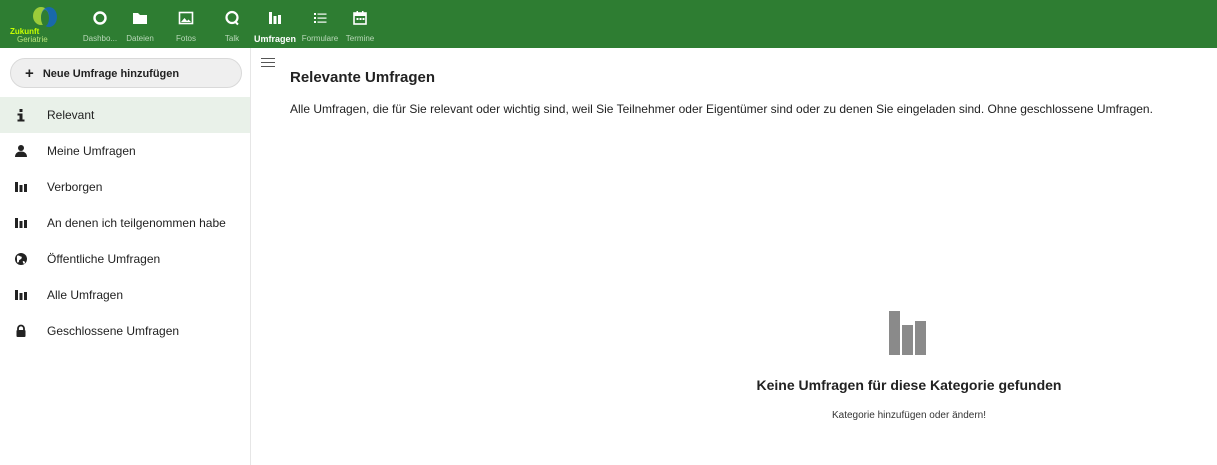 This screenshot has height=465, width=1217. What do you see at coordinates (186, 38) in the screenshot?
I see `app-label: Fotos` at bounding box center [186, 38].